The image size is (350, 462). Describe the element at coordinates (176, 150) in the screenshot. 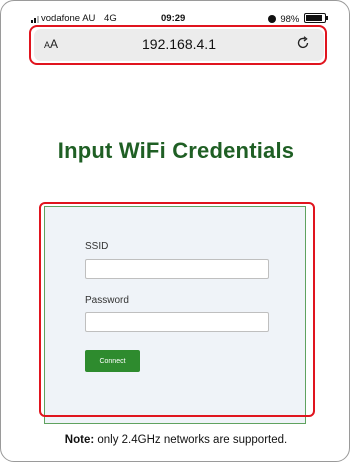

I see `page-title: Input WiFi Credentials` at that location.